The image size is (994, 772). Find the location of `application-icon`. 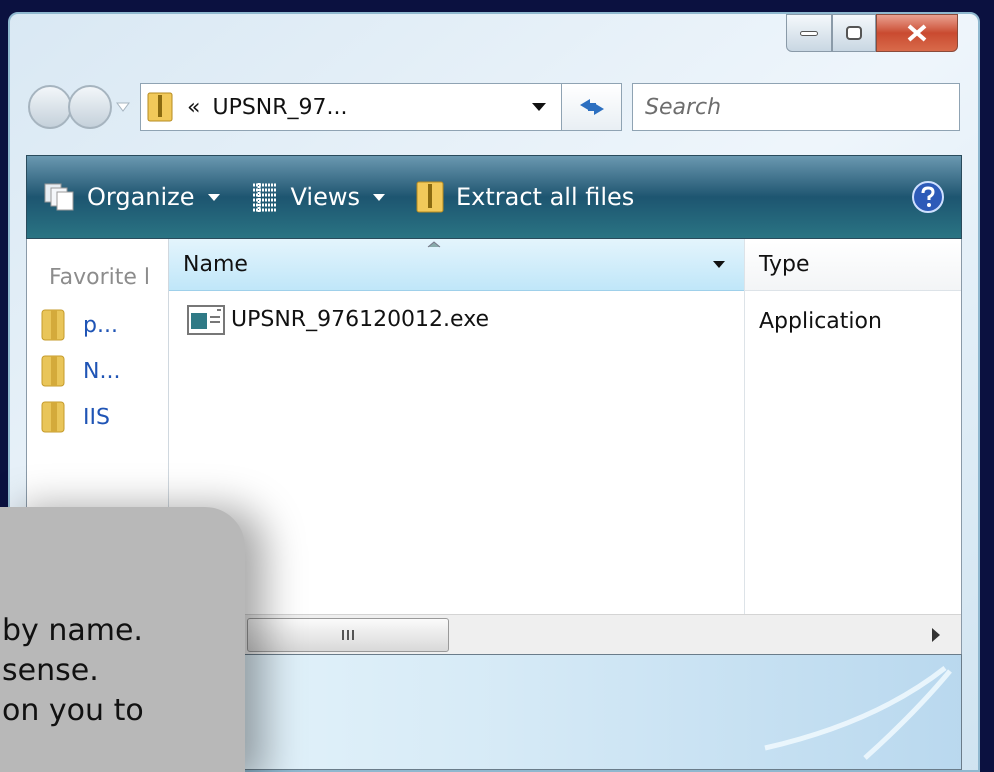

application-icon is located at coordinates (206, 319).